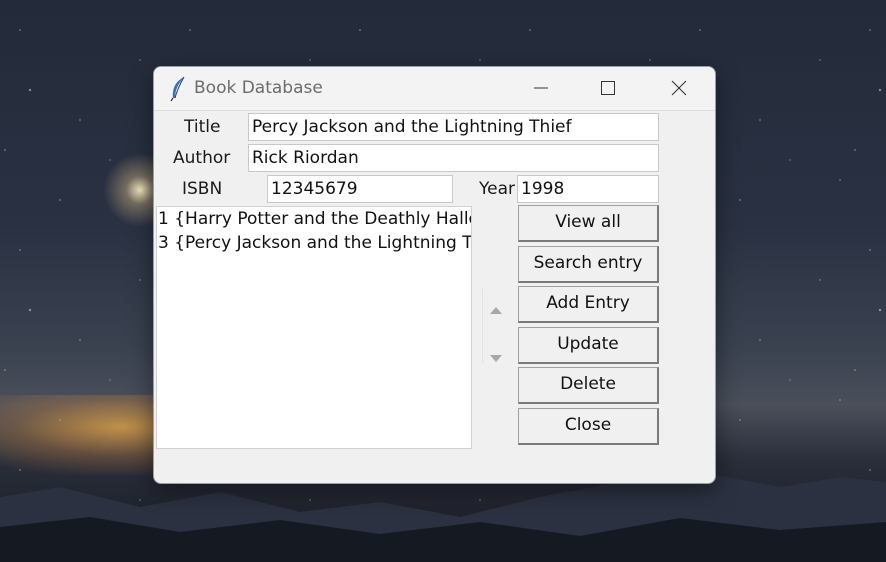 The width and height of the screenshot is (886, 562). What do you see at coordinates (495, 326) in the screenshot?
I see `list-scrollbar` at bounding box center [495, 326].